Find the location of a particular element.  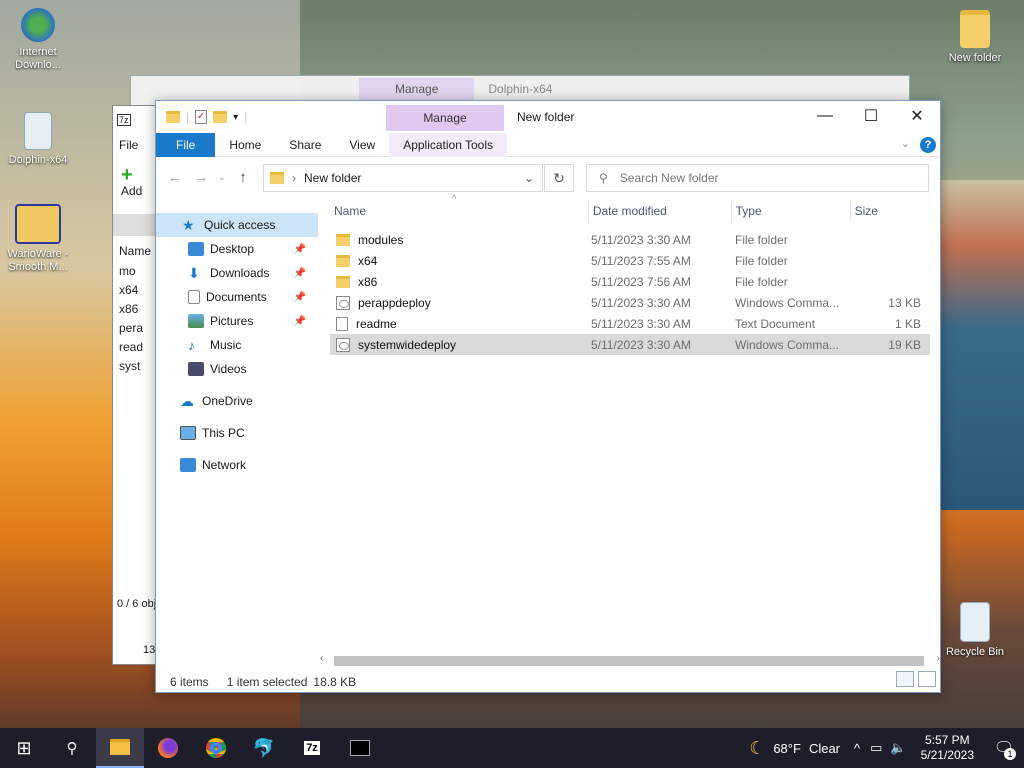

scroll-left-icon: ‹ is located at coordinates (321, 658).